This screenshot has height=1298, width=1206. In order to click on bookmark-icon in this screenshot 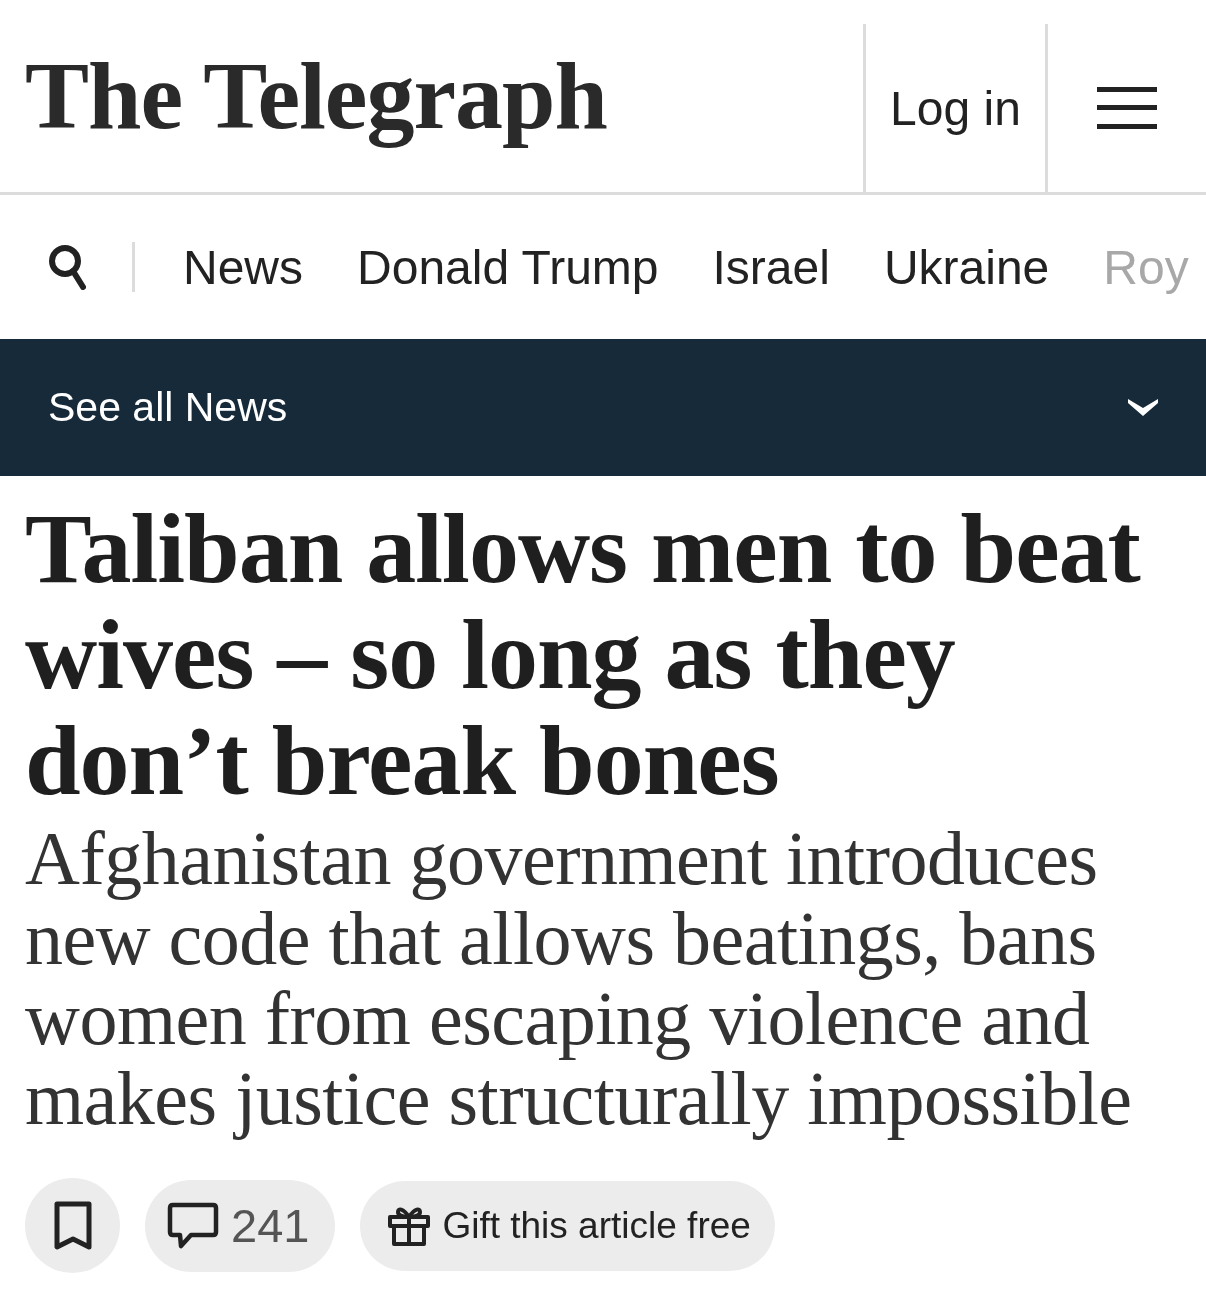, I will do `click(72, 1225)`.